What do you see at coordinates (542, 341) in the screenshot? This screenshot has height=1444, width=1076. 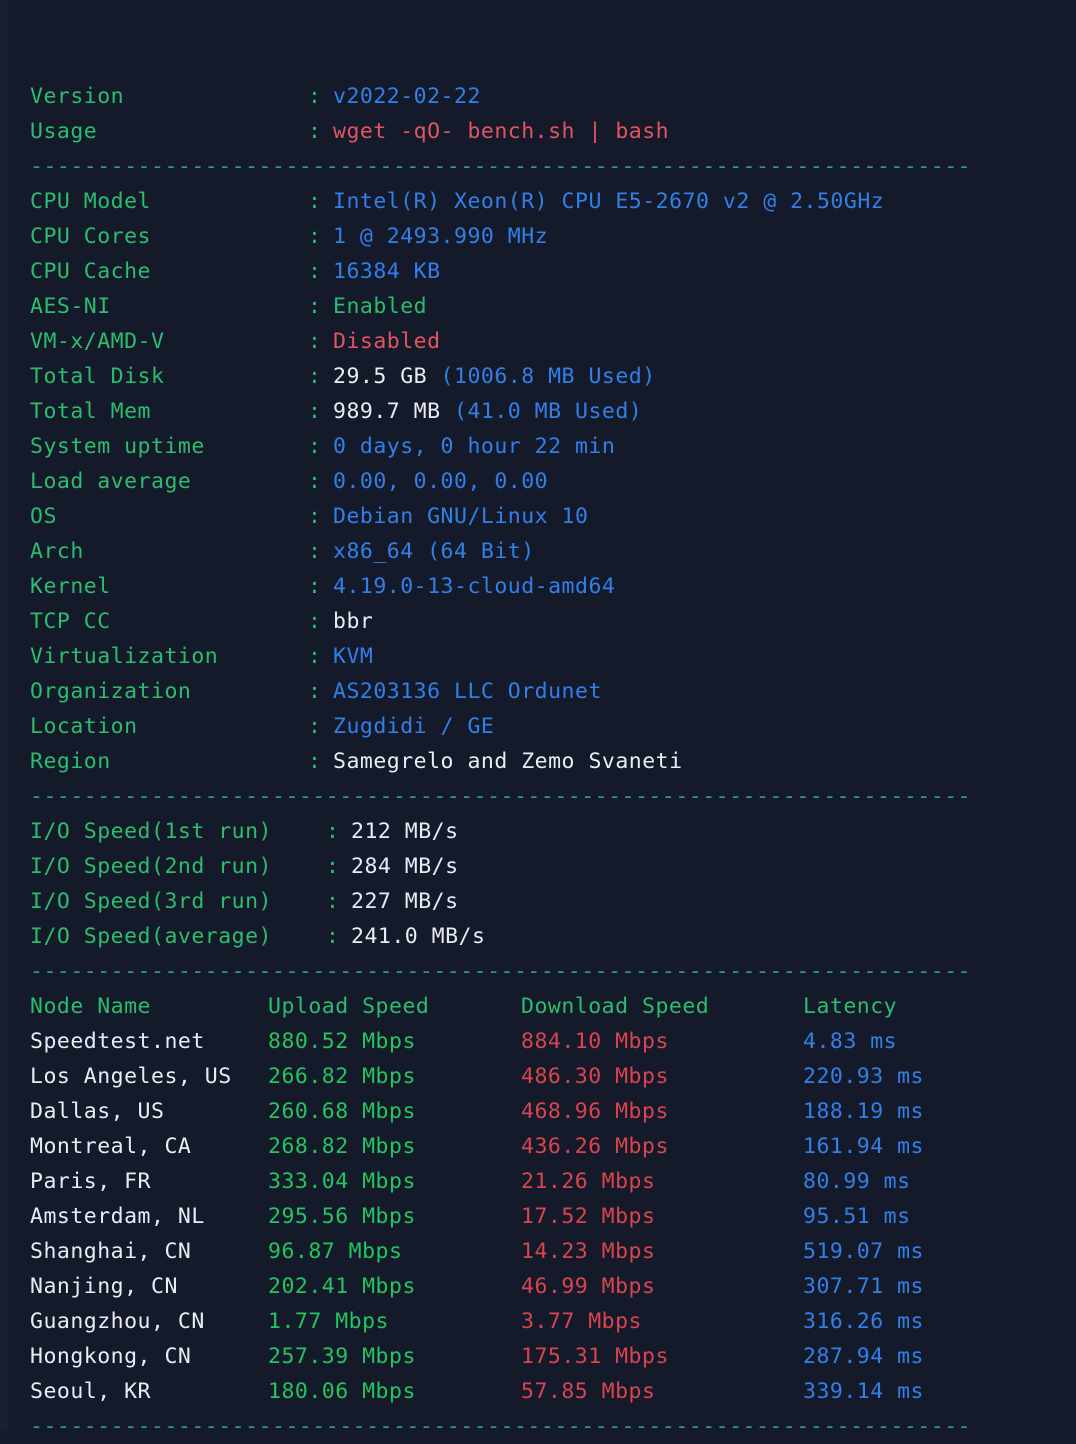 I see `system-info-row: VM-x/AMD-V: Disabled` at bounding box center [542, 341].